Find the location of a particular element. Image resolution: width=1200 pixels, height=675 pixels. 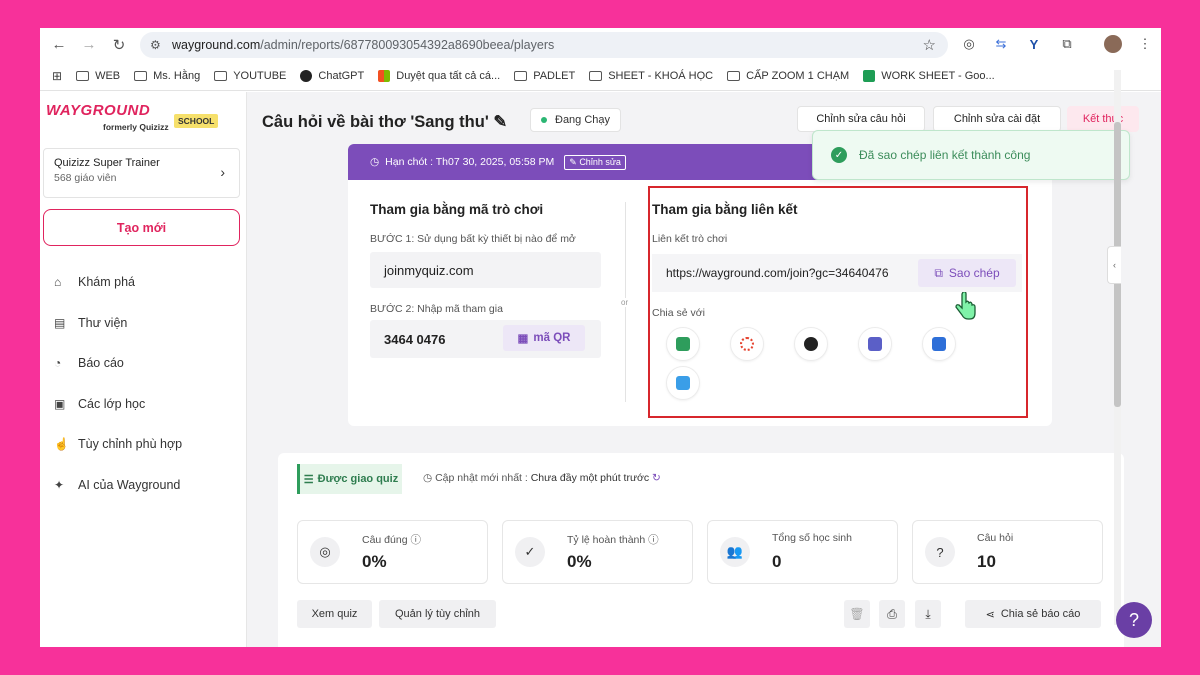

schoology-icon is located at coordinates (811, 344).